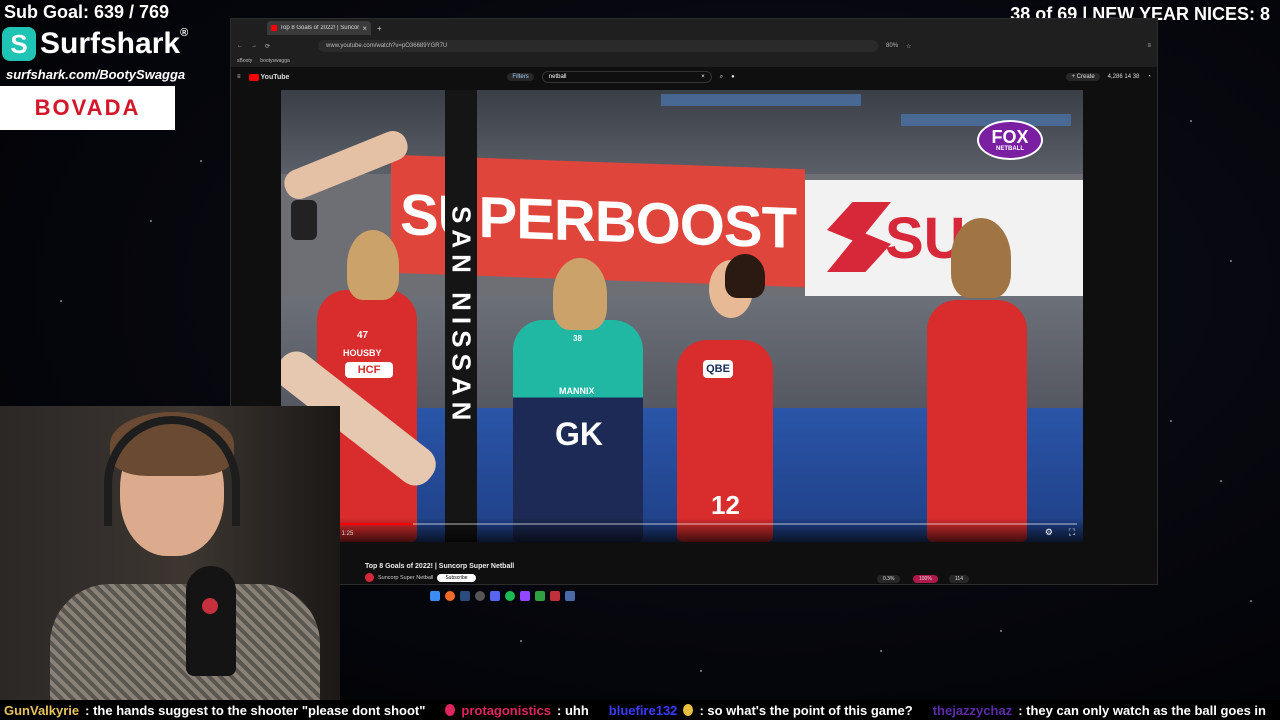  What do you see at coordinates (364, 28) in the screenshot?
I see `tab-close-icon: ×` at bounding box center [364, 28].